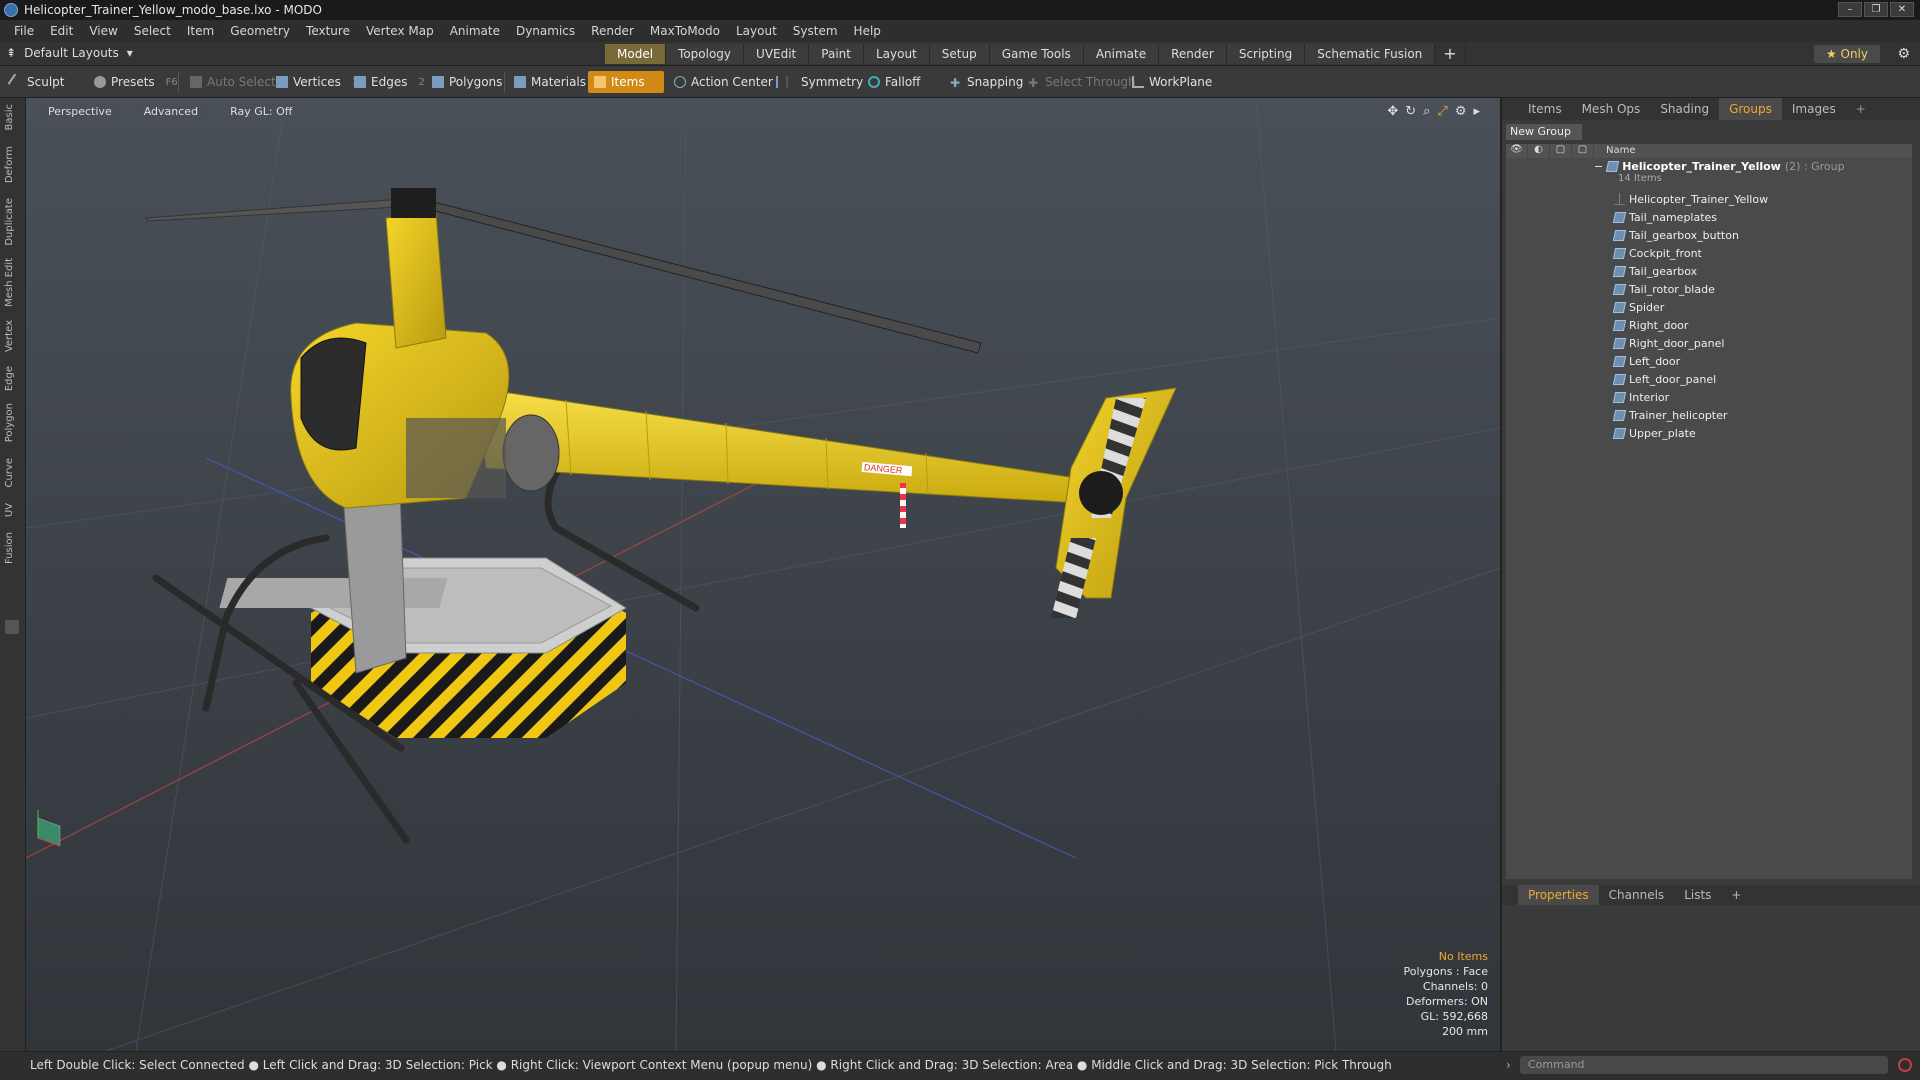 The image size is (1920, 1080). I want to click on minimize-button: –, so click(1850, 9).